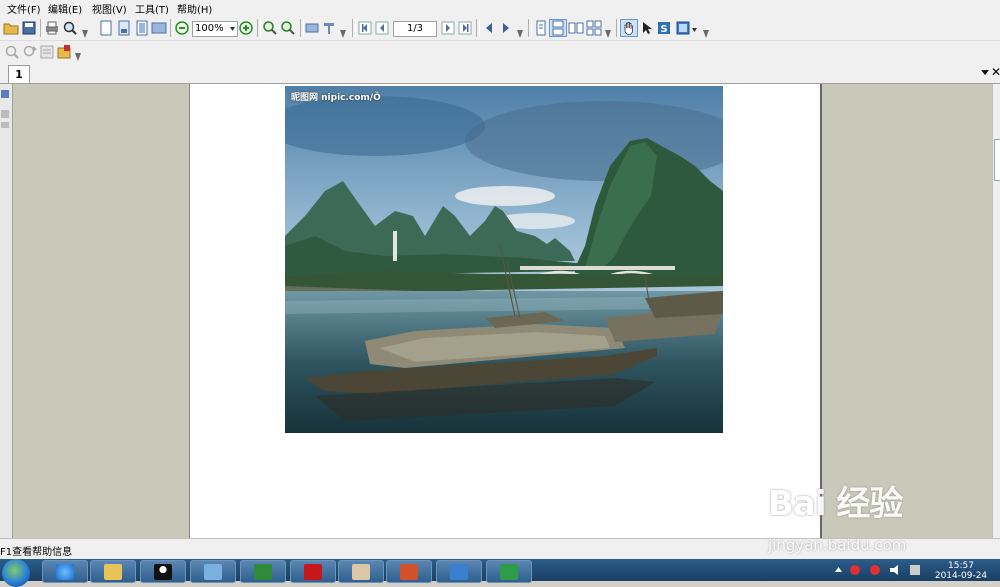 This screenshot has width=1000, height=587. What do you see at coordinates (875, 570) in the screenshot?
I see `tray-qq2-icon` at bounding box center [875, 570].